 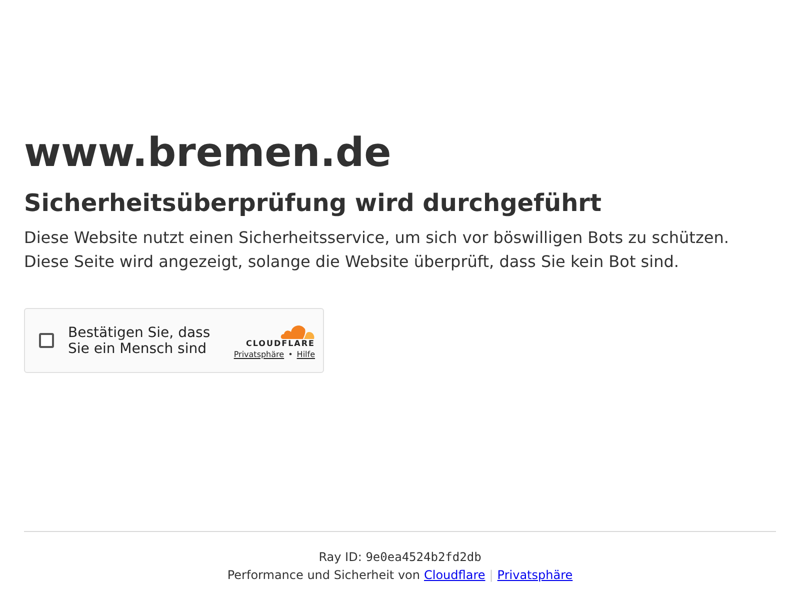 What do you see at coordinates (140, 340) in the screenshot?
I see `checkbox-label: Bestätigen Sie, dass Sie ein Mensch sind` at bounding box center [140, 340].